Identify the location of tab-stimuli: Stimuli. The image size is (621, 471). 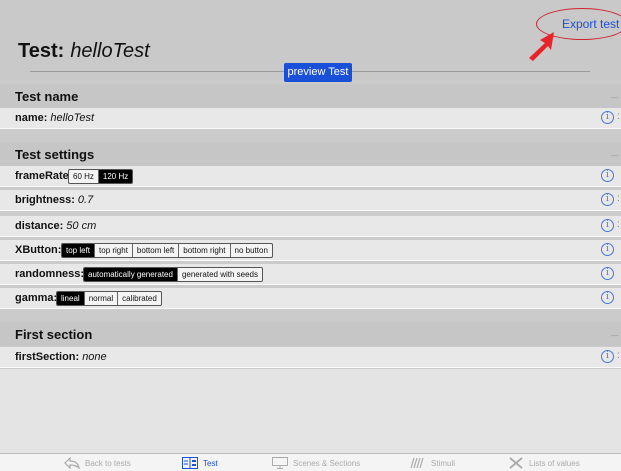
(432, 463).